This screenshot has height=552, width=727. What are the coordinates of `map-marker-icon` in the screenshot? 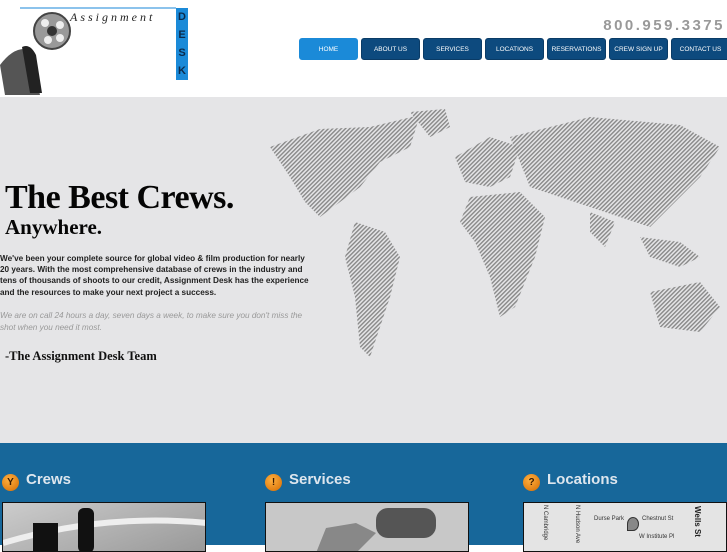 It's located at (633, 524).